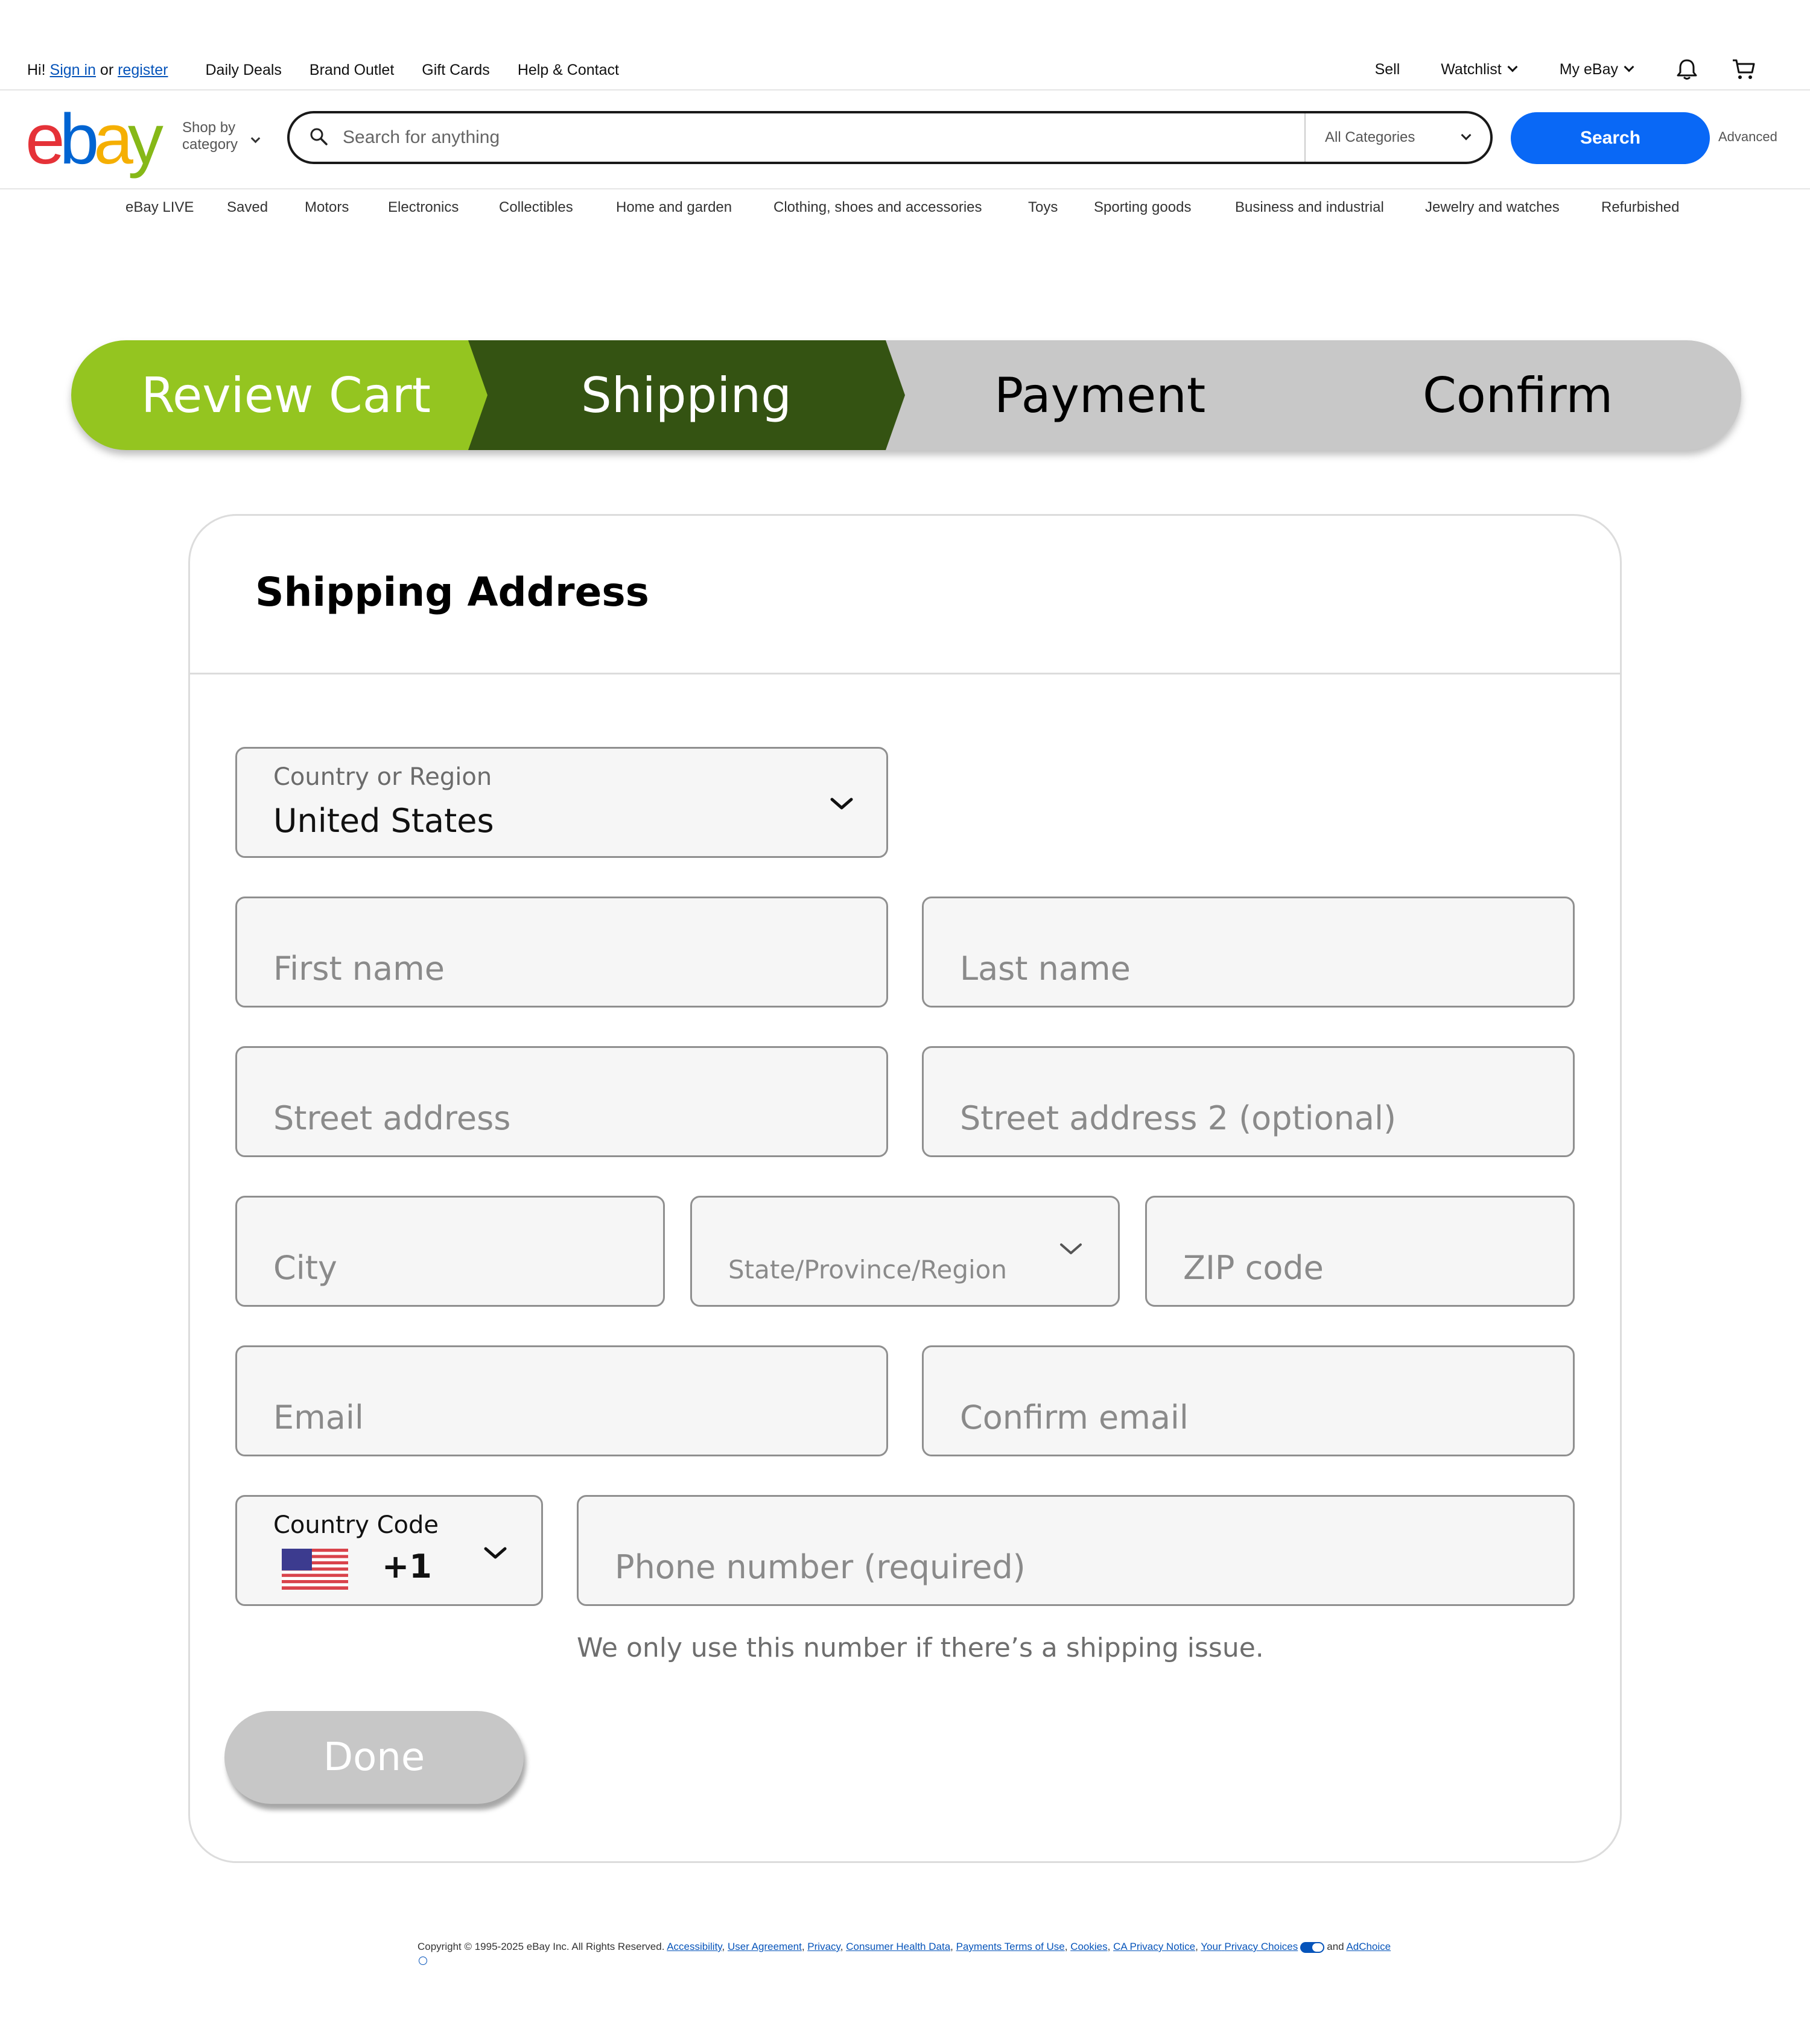 This screenshot has width=1810, height=2044. I want to click on footer-ca-privacy-link: CA Privacy Notice, so click(1154, 1946).